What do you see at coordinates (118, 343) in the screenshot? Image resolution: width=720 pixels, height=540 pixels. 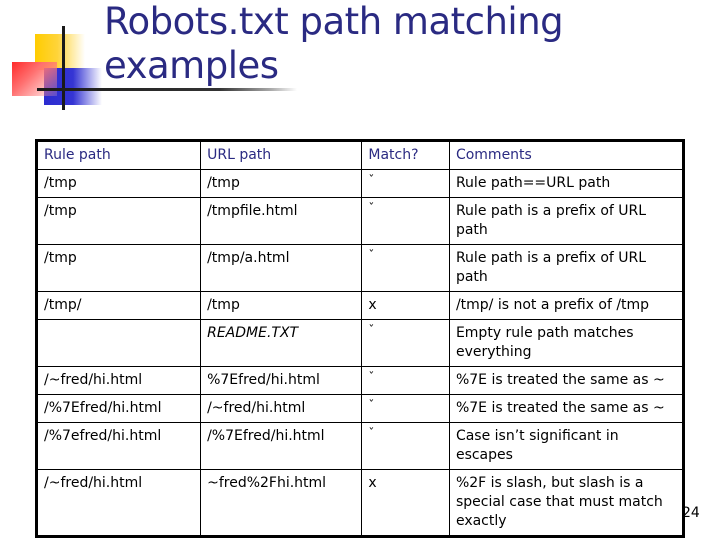 I see `rule-path-cell` at bounding box center [118, 343].